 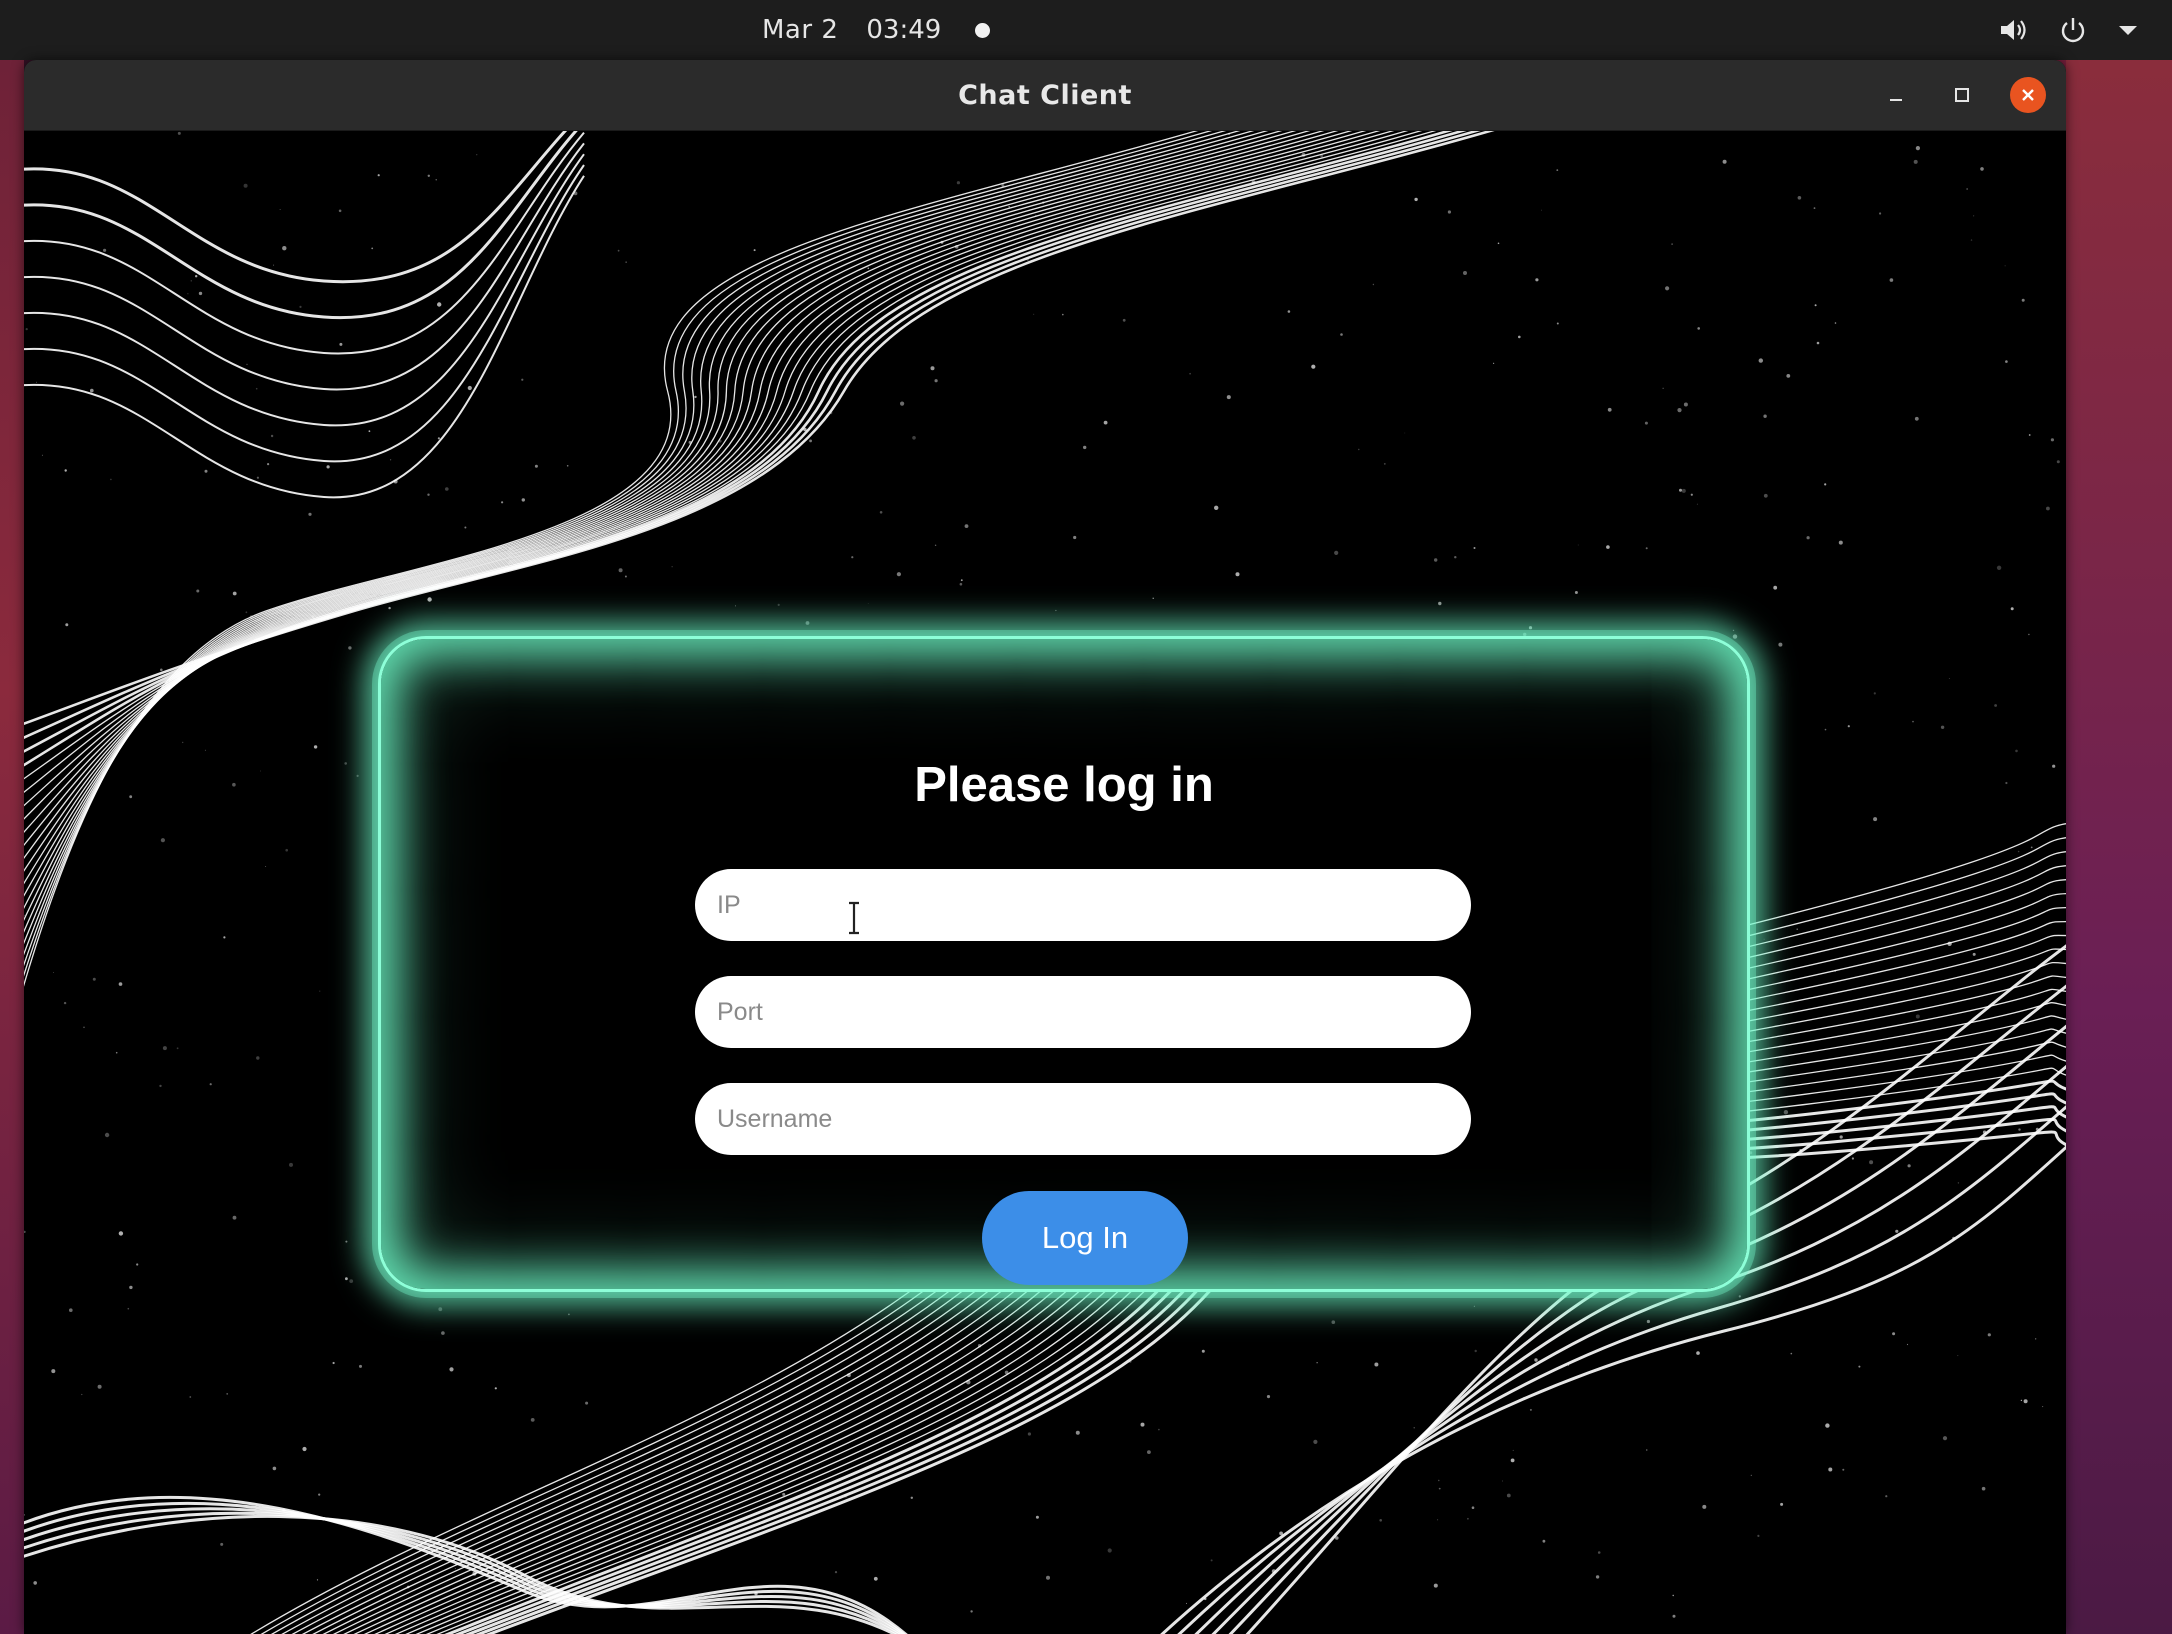 I want to click on top-bar: Mar 2 03:49, so click(x=1086, y=30).